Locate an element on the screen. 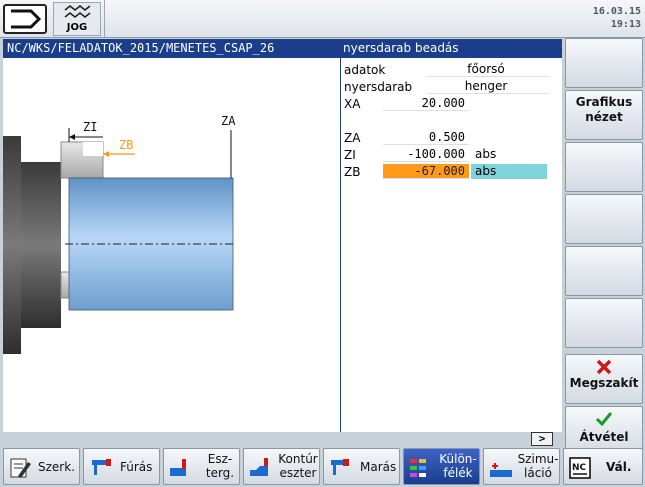 The image size is (645, 487). kontur-eszter-button: Kontúr eszter is located at coordinates (281, 466).